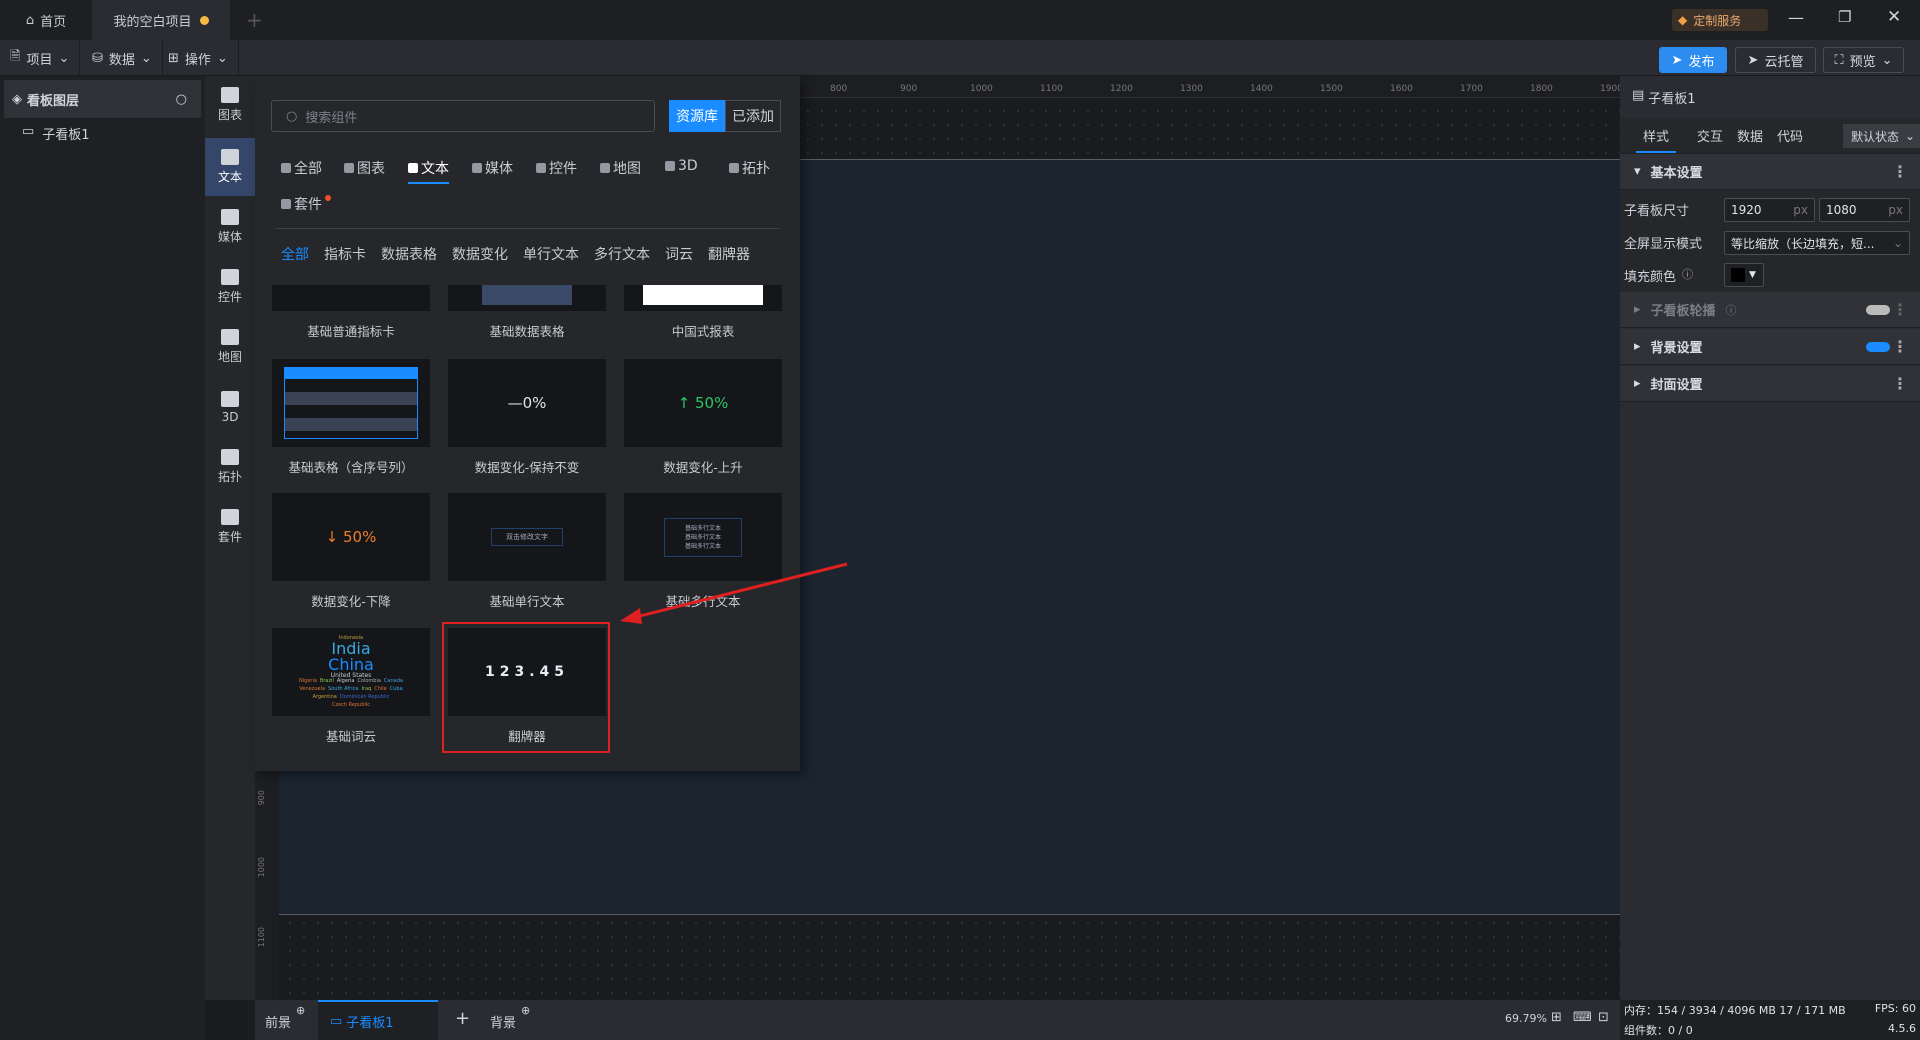 The image size is (1920, 1040). I want to click on fill-color-picker: ▼, so click(1744, 275).